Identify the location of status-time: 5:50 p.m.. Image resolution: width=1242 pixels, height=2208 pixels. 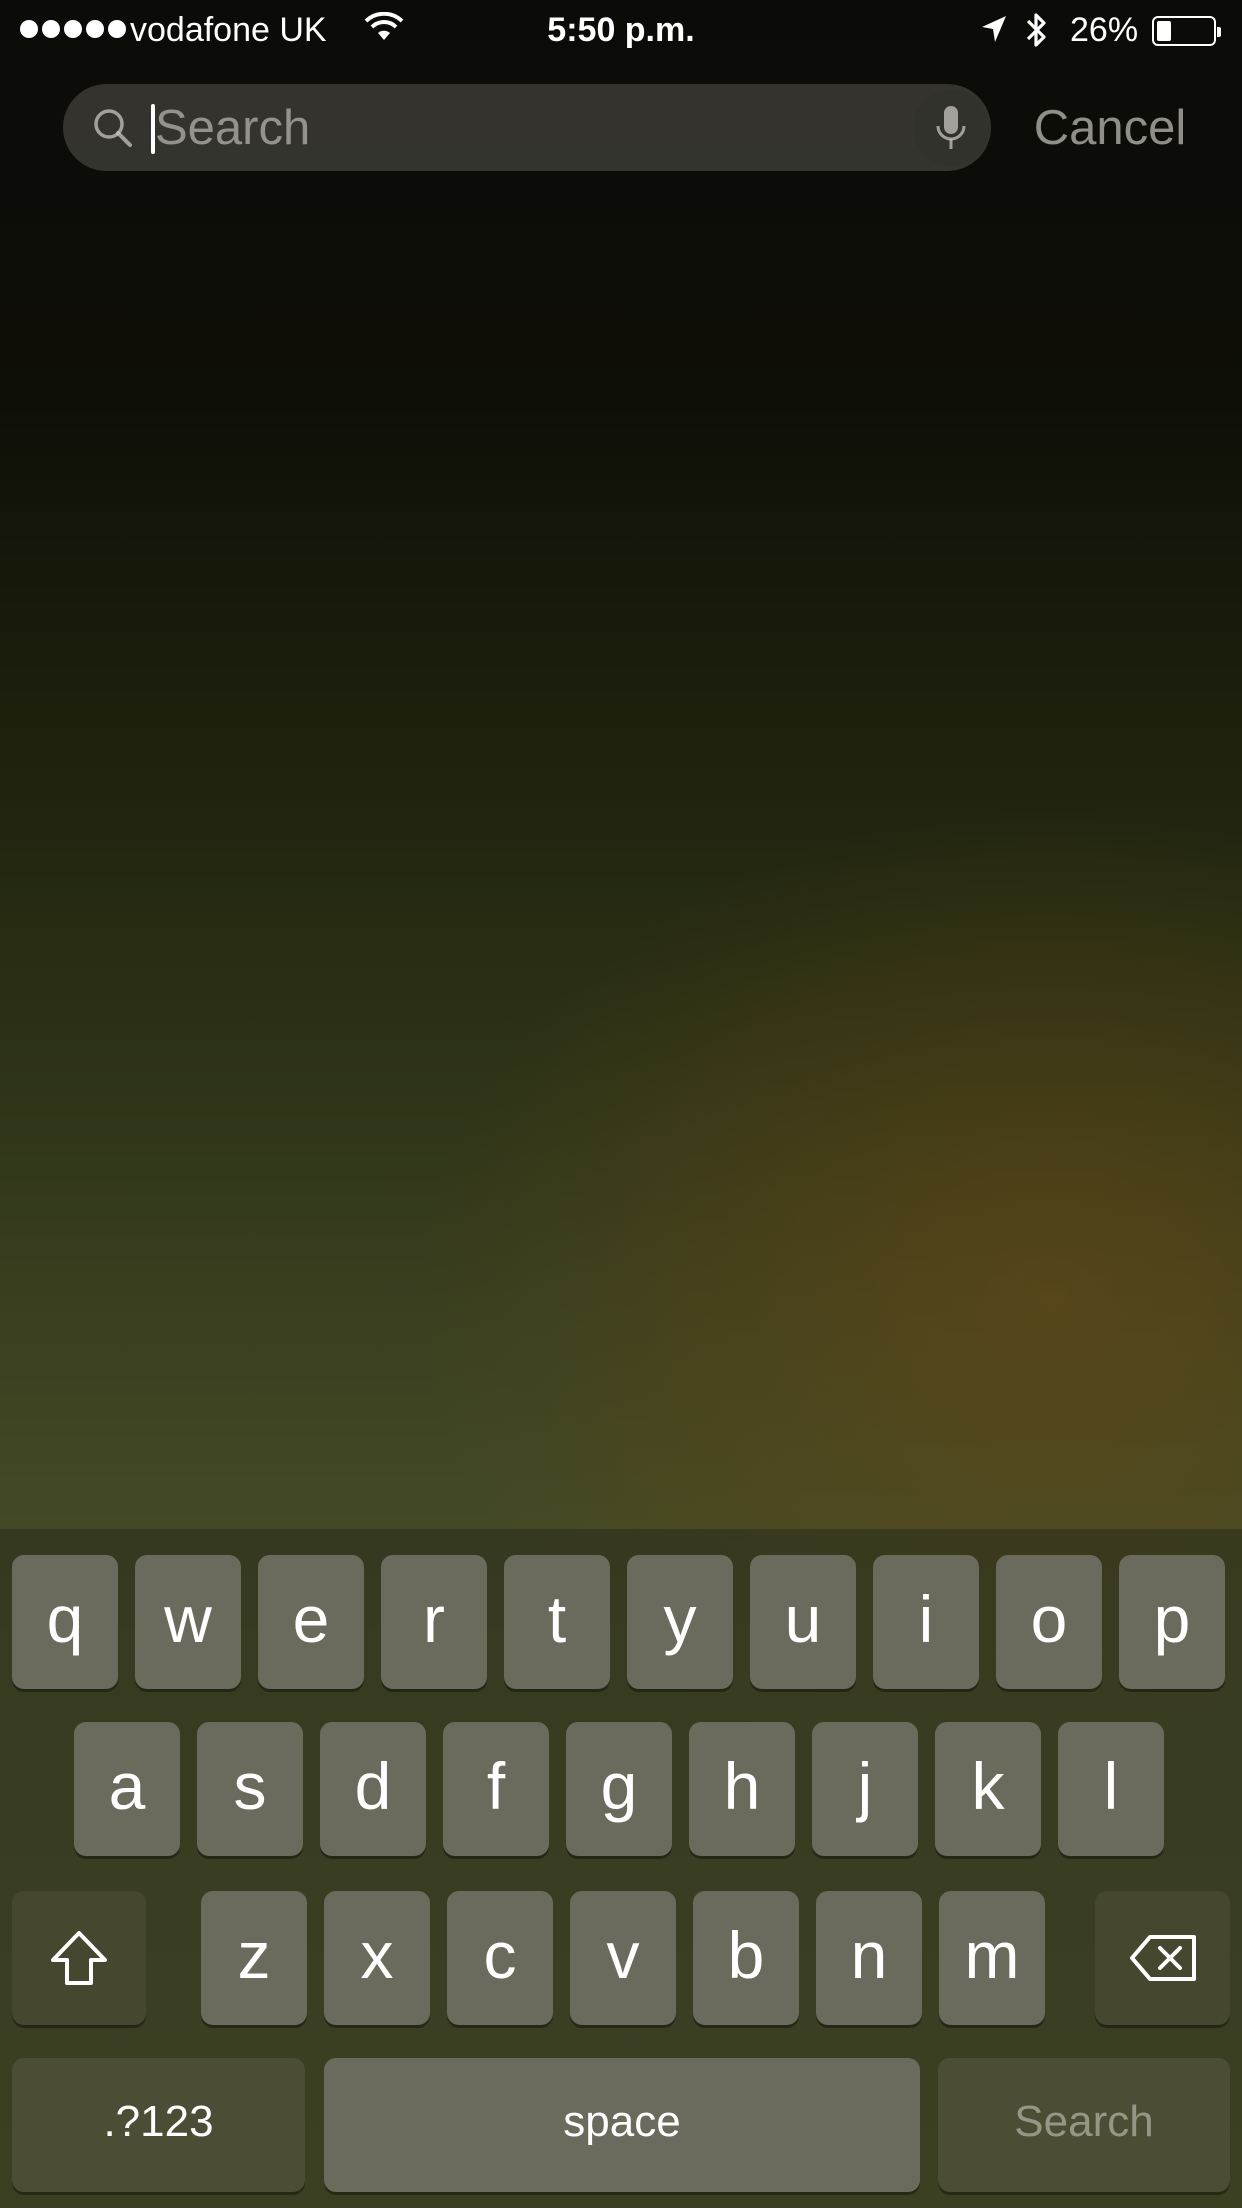
(621, 30).